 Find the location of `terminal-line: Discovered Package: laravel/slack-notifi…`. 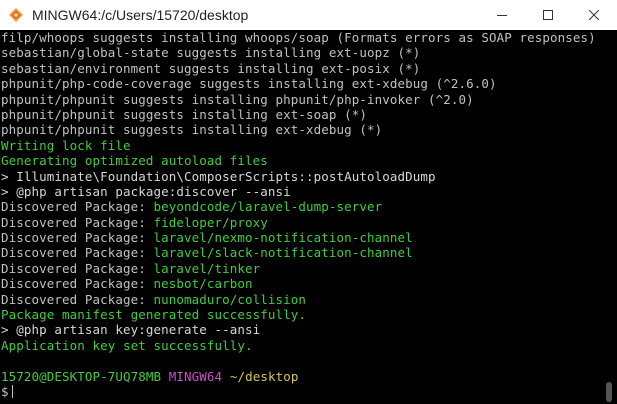

terminal-line: Discovered Package: laravel/slack-notifi… is located at coordinates (301, 252).